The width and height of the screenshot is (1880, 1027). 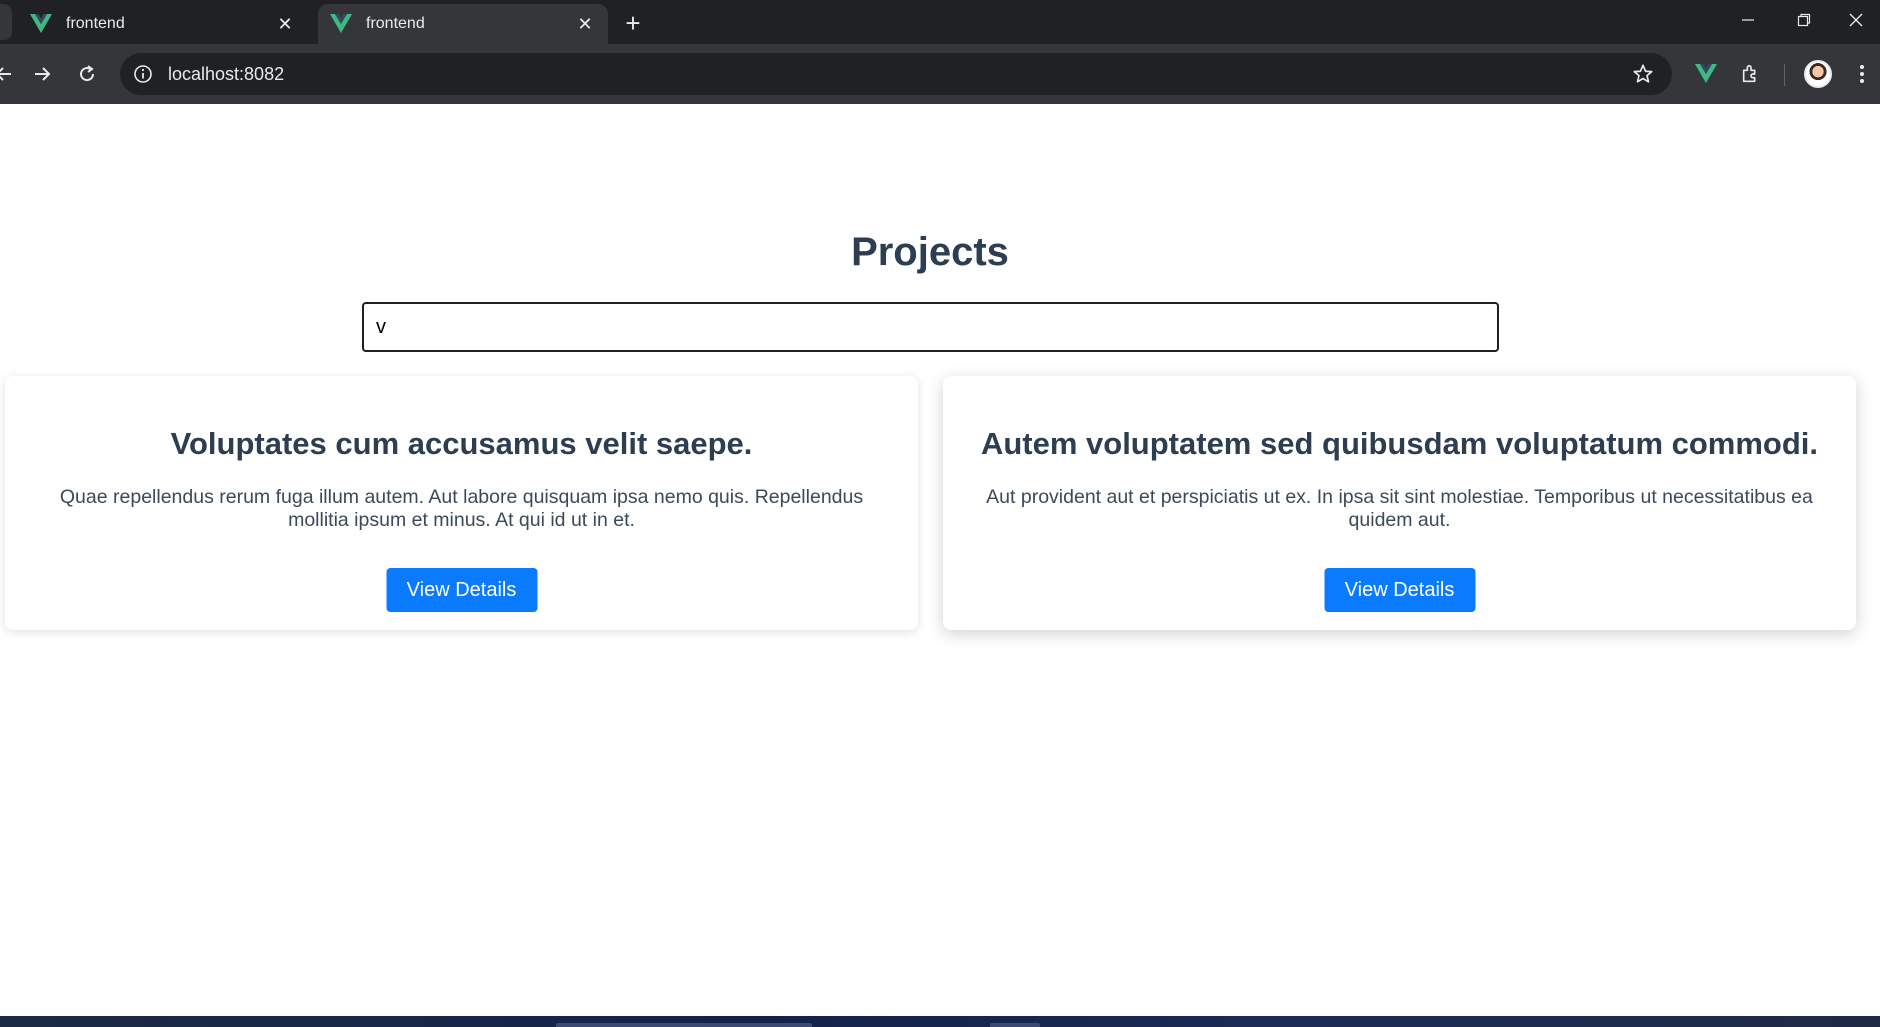 I want to click on url-text: localhost:8082, so click(x=899, y=74).